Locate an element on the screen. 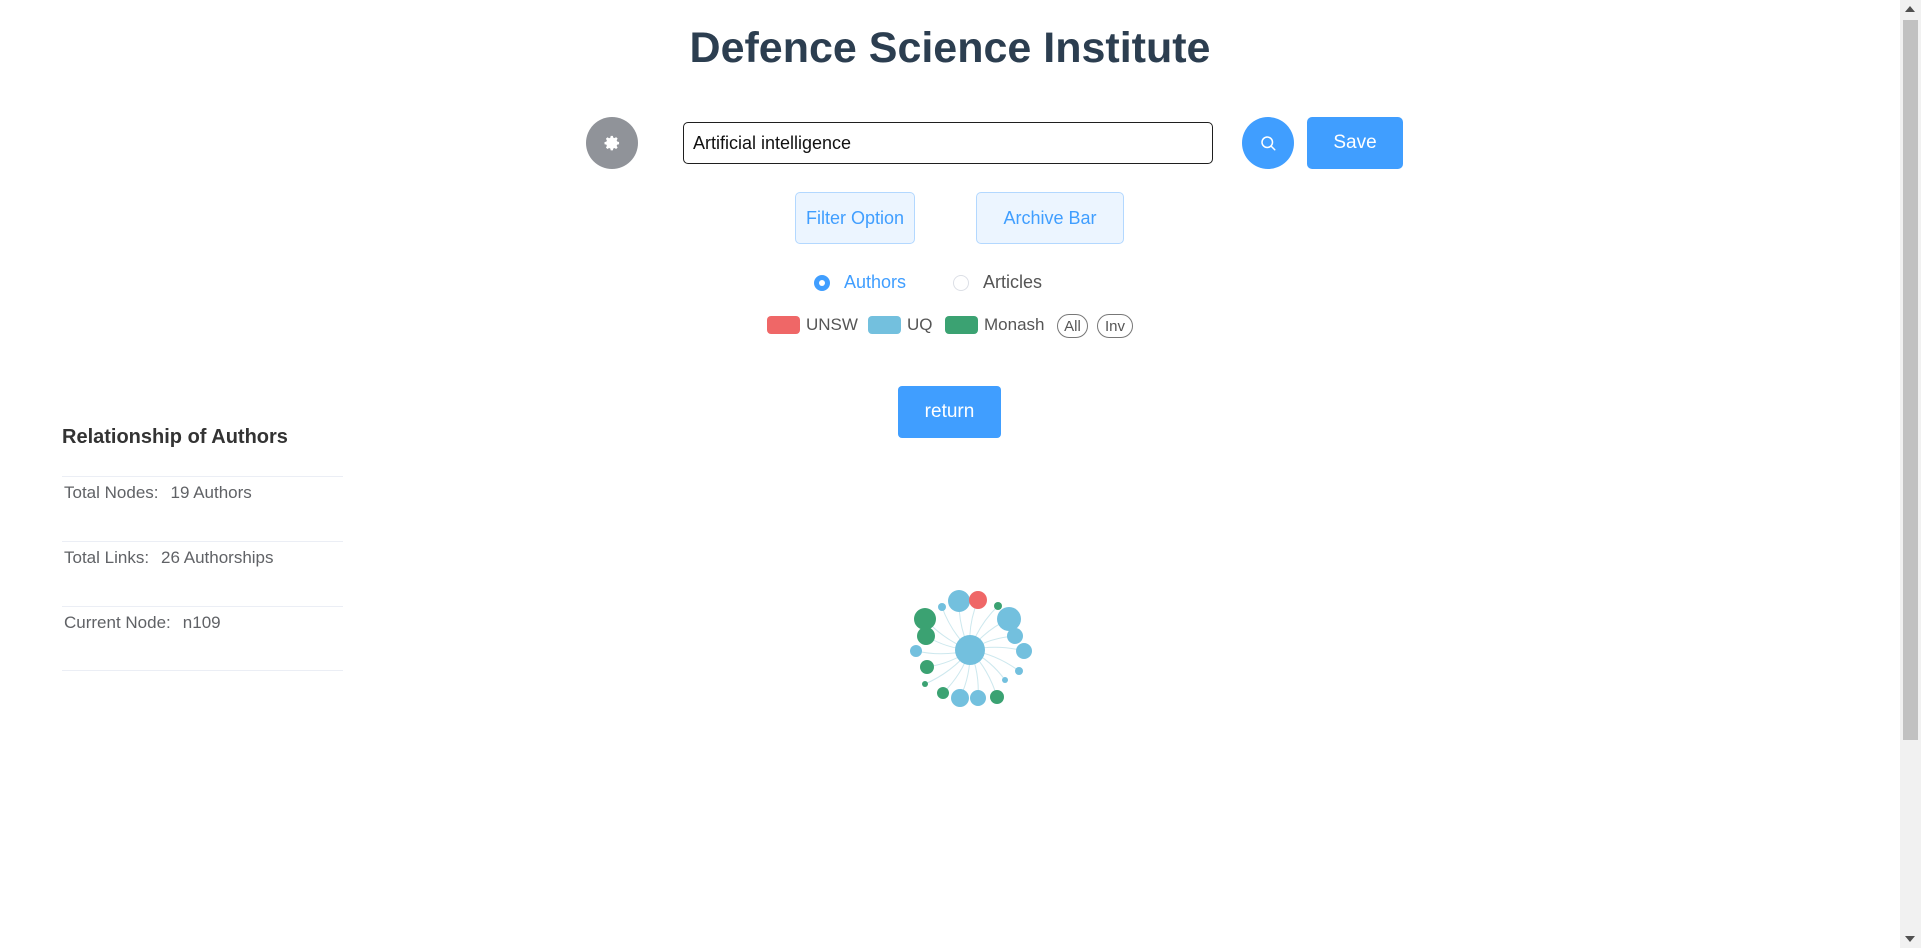 The width and height of the screenshot is (1921, 948). archive-bar-button: Archive Bar is located at coordinates (1050, 218).